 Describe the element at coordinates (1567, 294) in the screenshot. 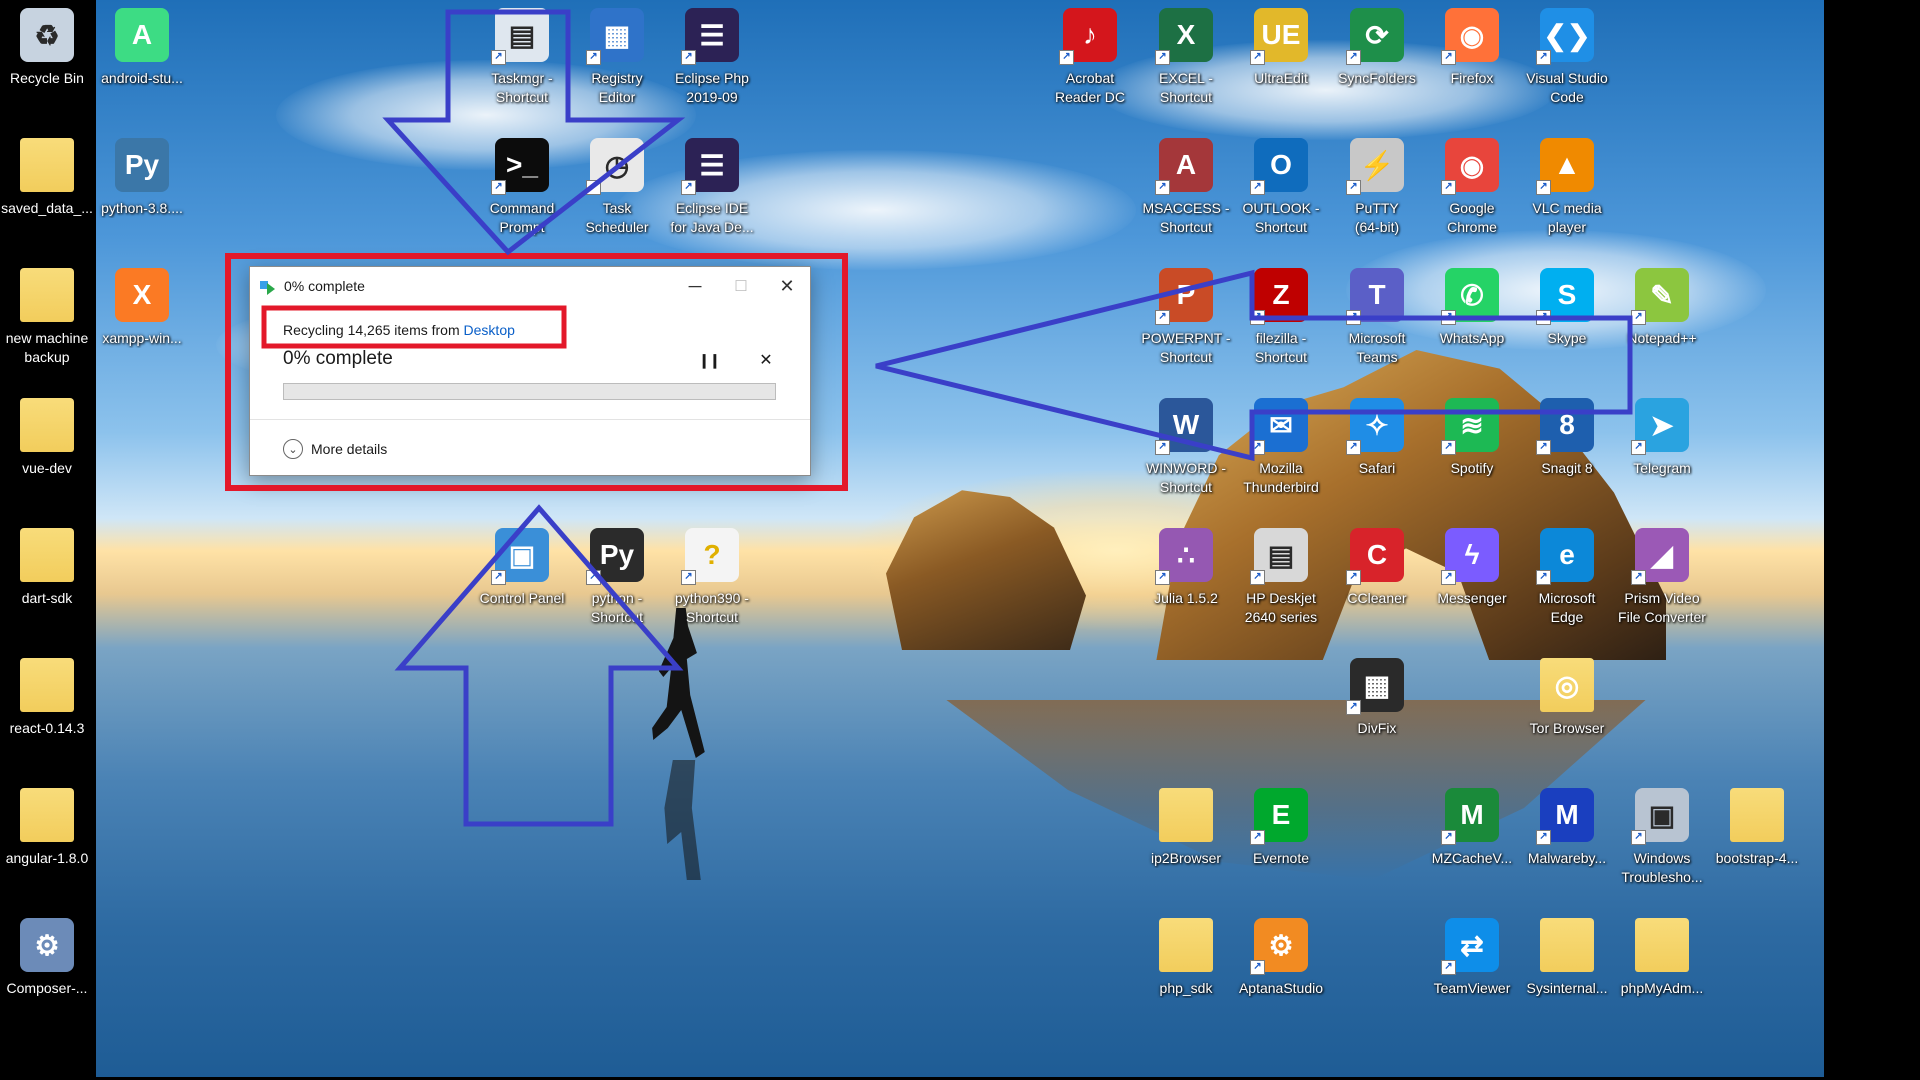

I see `icon-glyph: S` at that location.